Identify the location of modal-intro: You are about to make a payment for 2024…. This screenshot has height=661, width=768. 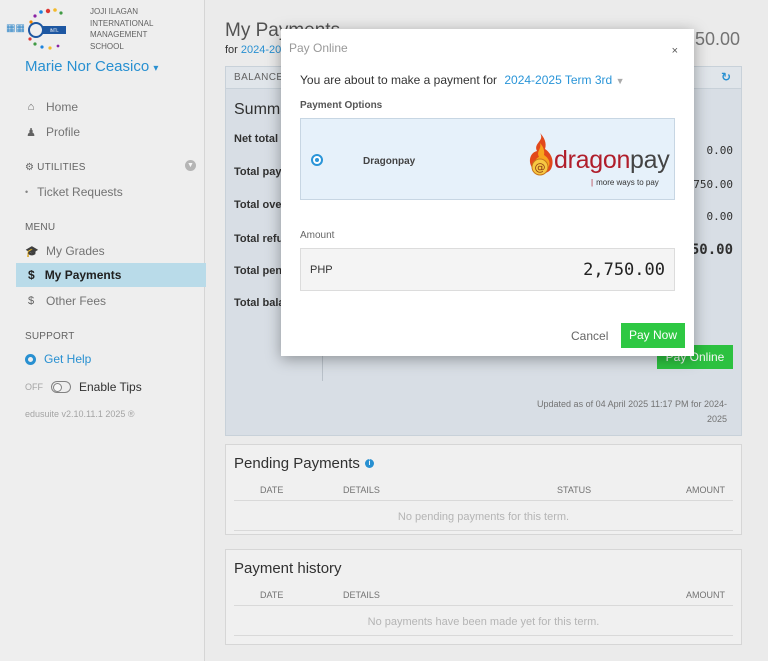
(462, 80).